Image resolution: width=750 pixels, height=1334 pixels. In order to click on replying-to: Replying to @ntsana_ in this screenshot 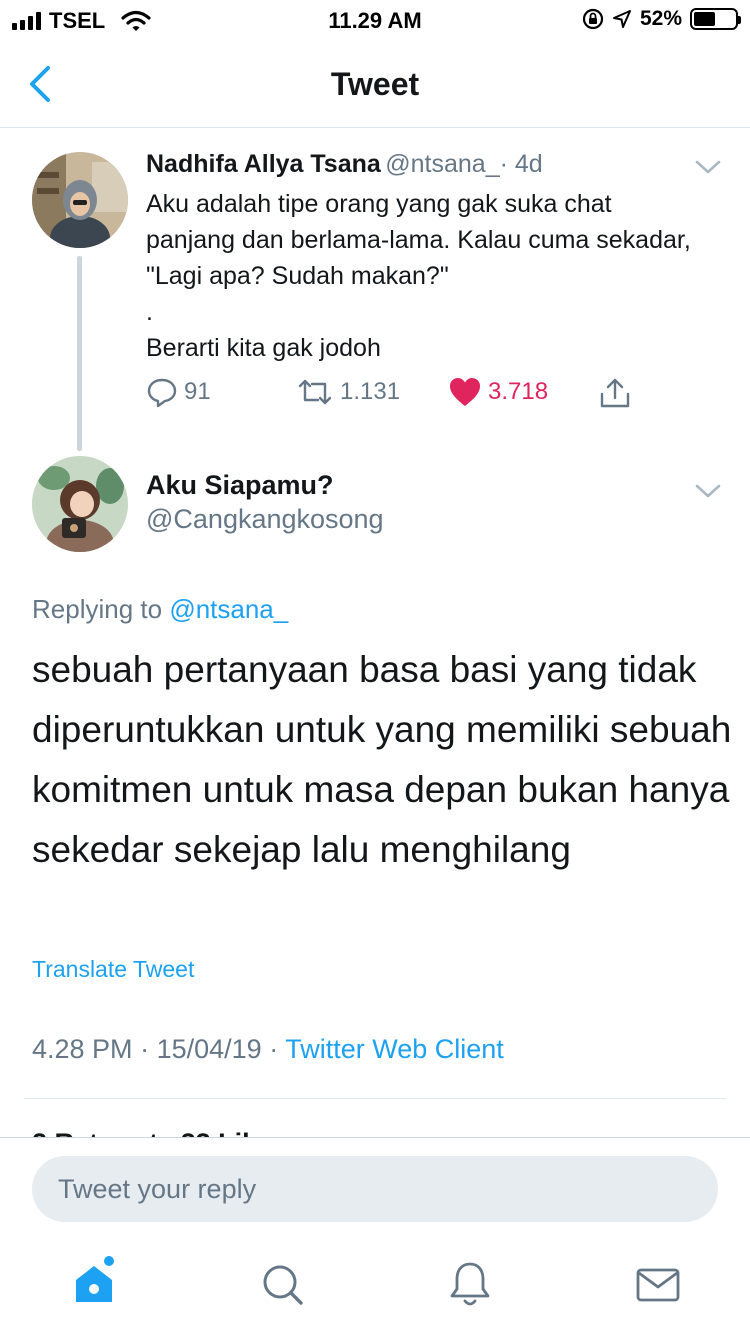, I will do `click(160, 609)`.